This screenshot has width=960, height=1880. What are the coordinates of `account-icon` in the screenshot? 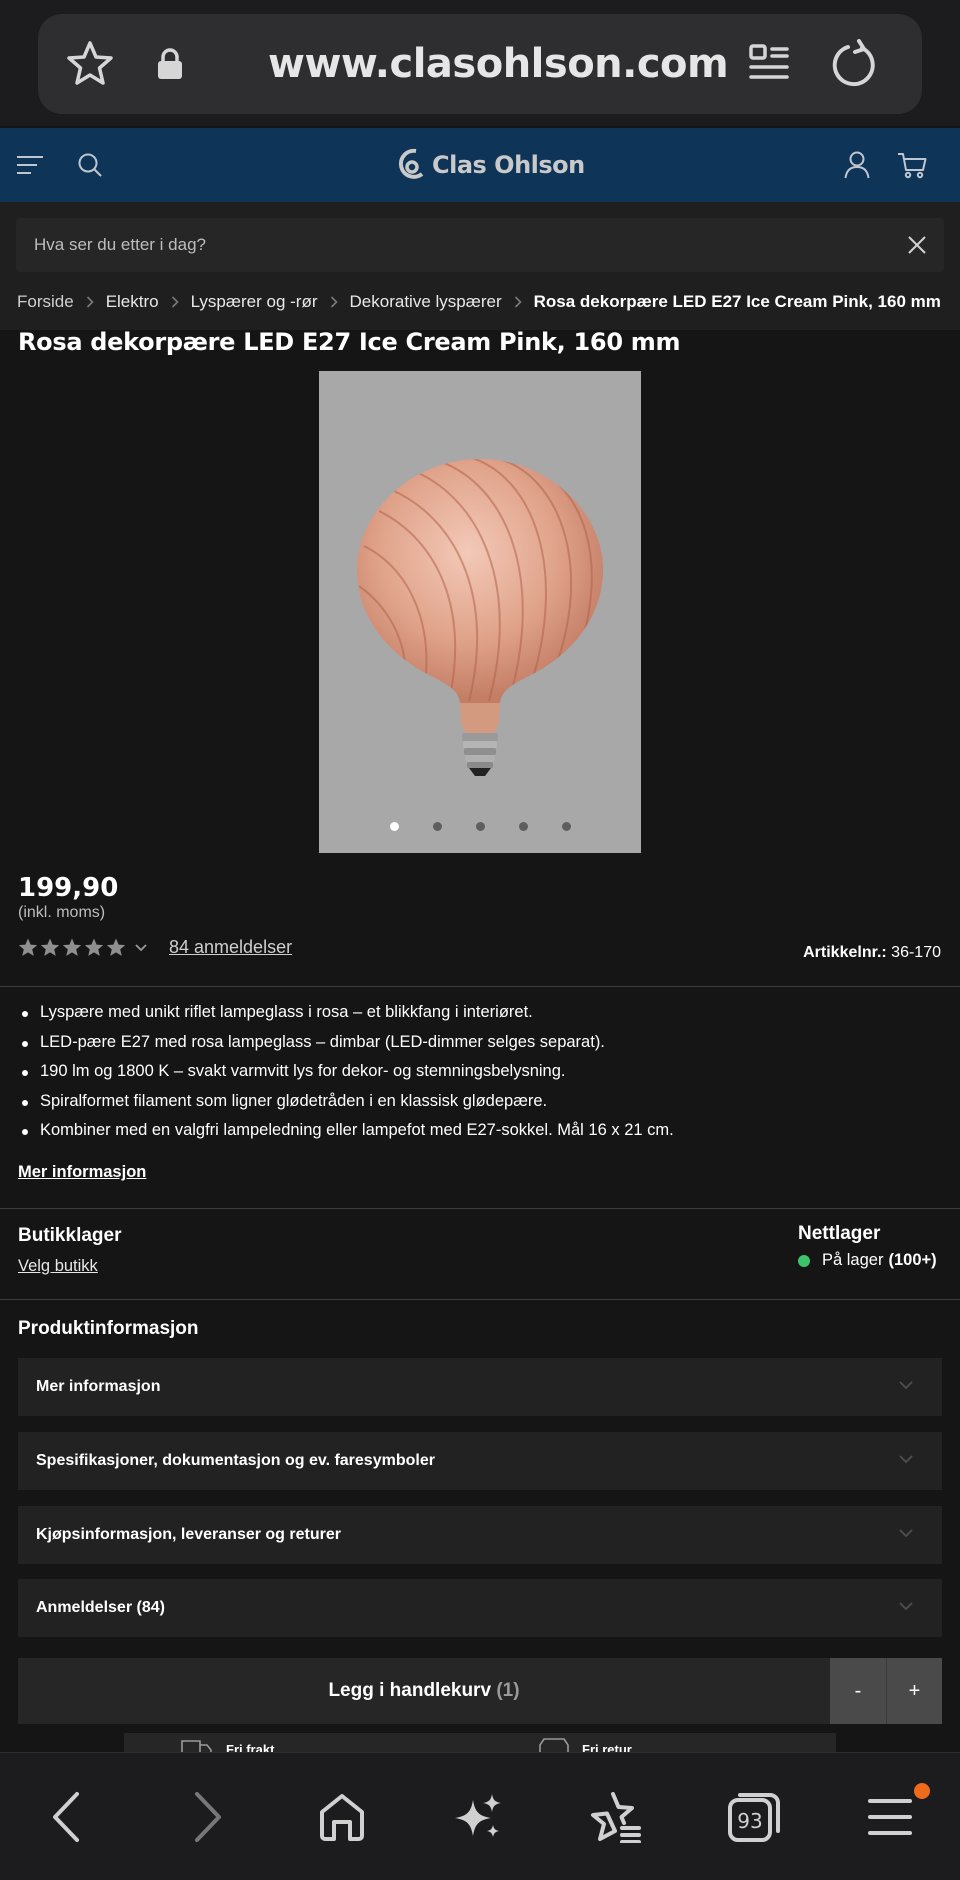 It's located at (857, 165).